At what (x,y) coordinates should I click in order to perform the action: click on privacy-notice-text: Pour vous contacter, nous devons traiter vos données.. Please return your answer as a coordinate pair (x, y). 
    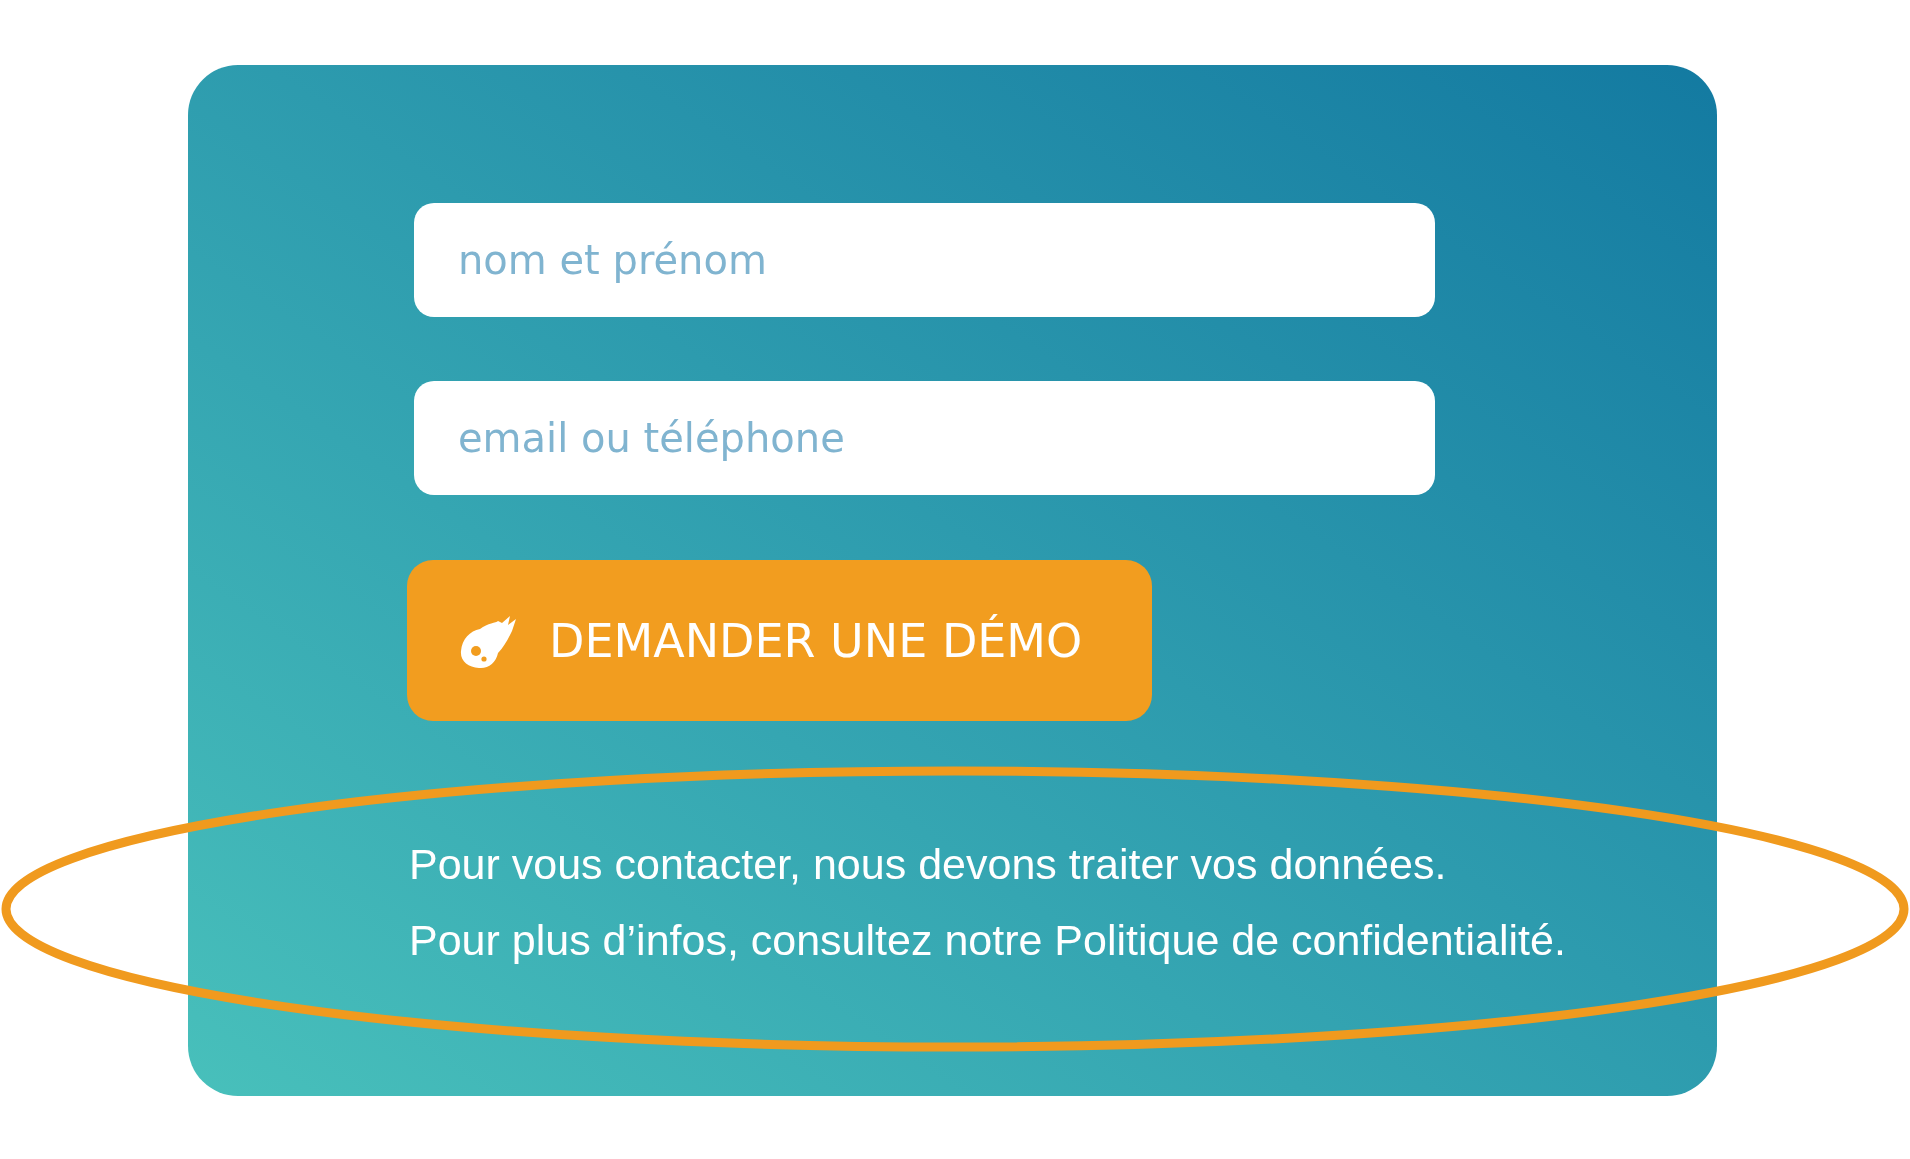
    Looking at the image, I should click on (928, 864).